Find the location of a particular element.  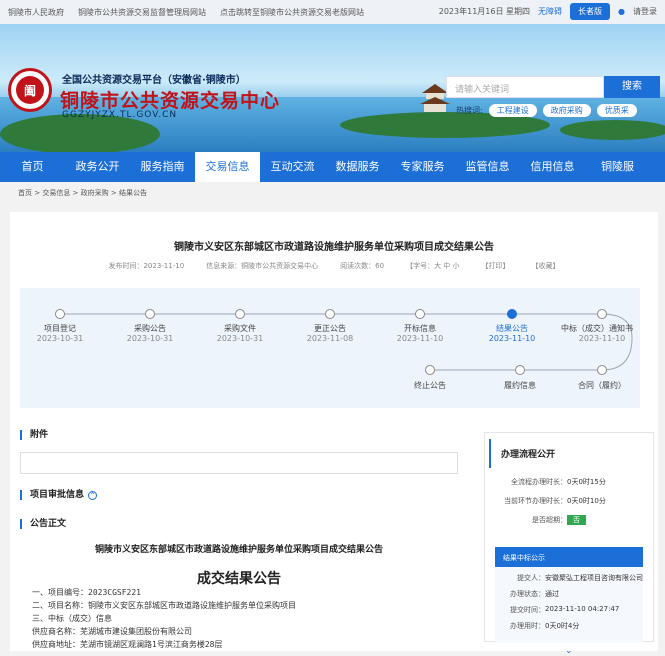

body-line: 三、中标（成交）信息 is located at coordinates (72, 618).